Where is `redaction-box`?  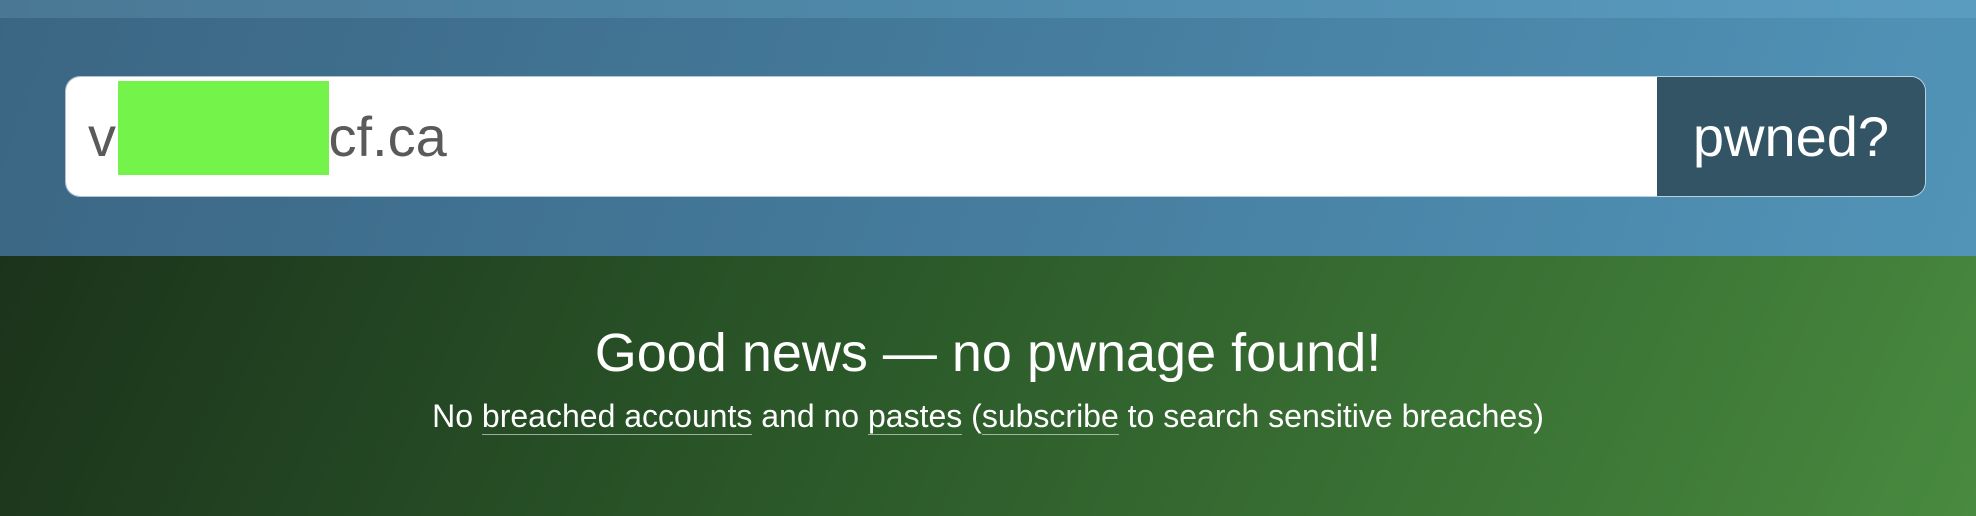 redaction-box is located at coordinates (223, 128).